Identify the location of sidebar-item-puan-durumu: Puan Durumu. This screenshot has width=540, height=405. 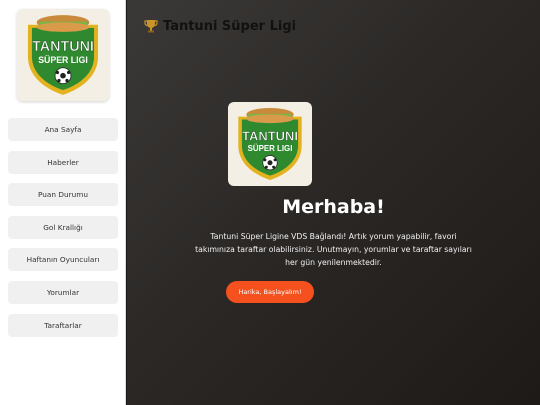
(63, 195).